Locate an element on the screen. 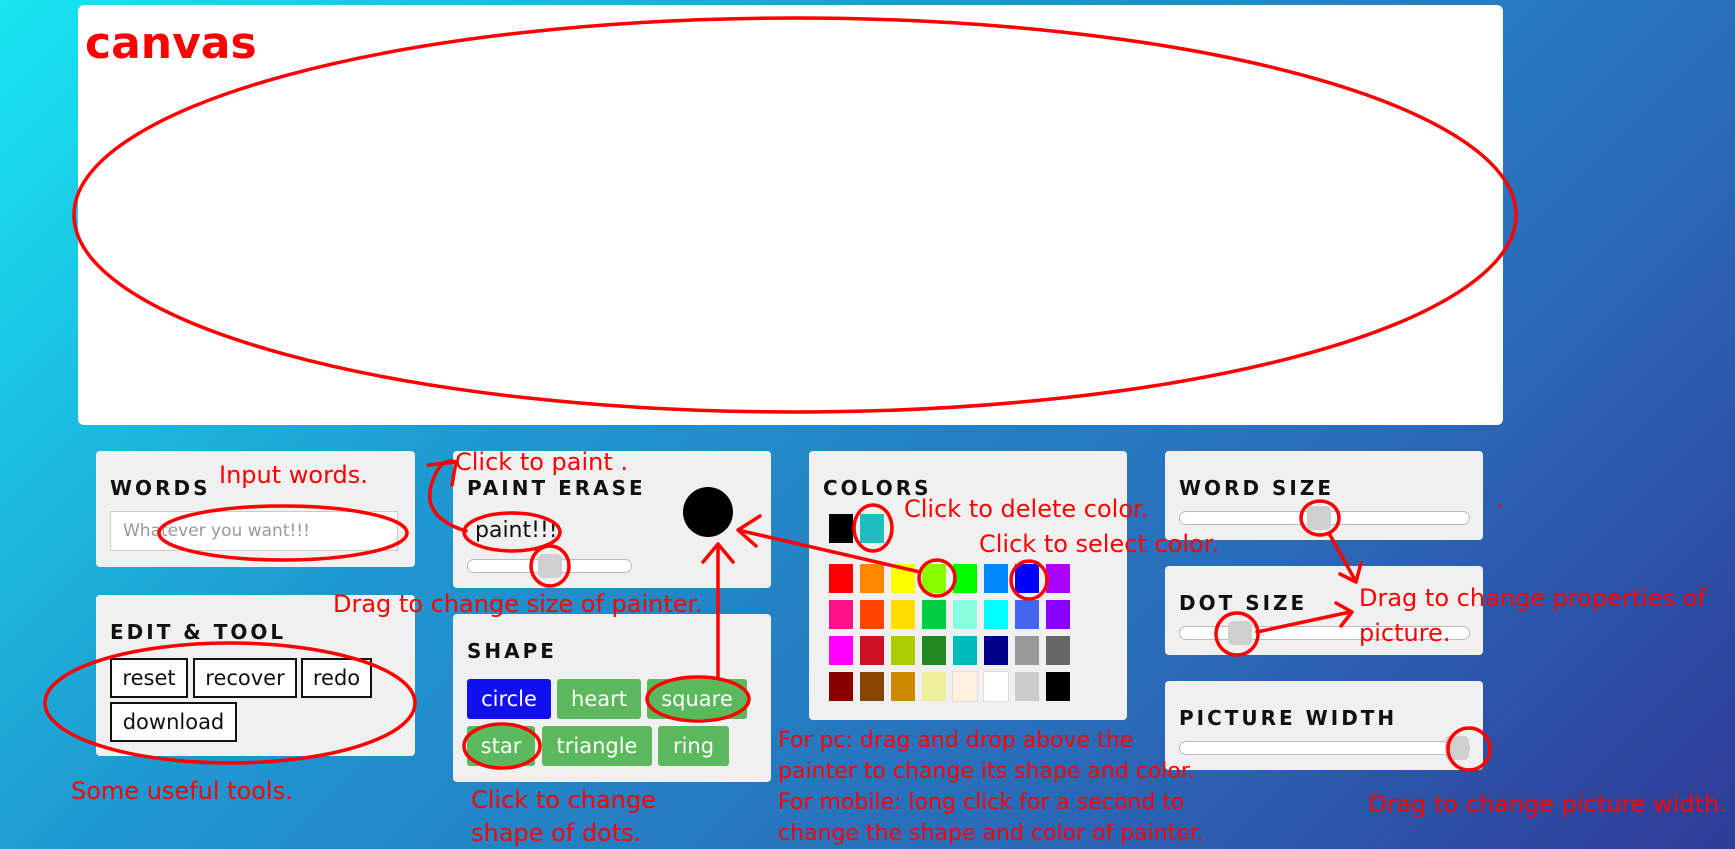  edit-tool-title: EDIT & TOOL is located at coordinates (198, 632).